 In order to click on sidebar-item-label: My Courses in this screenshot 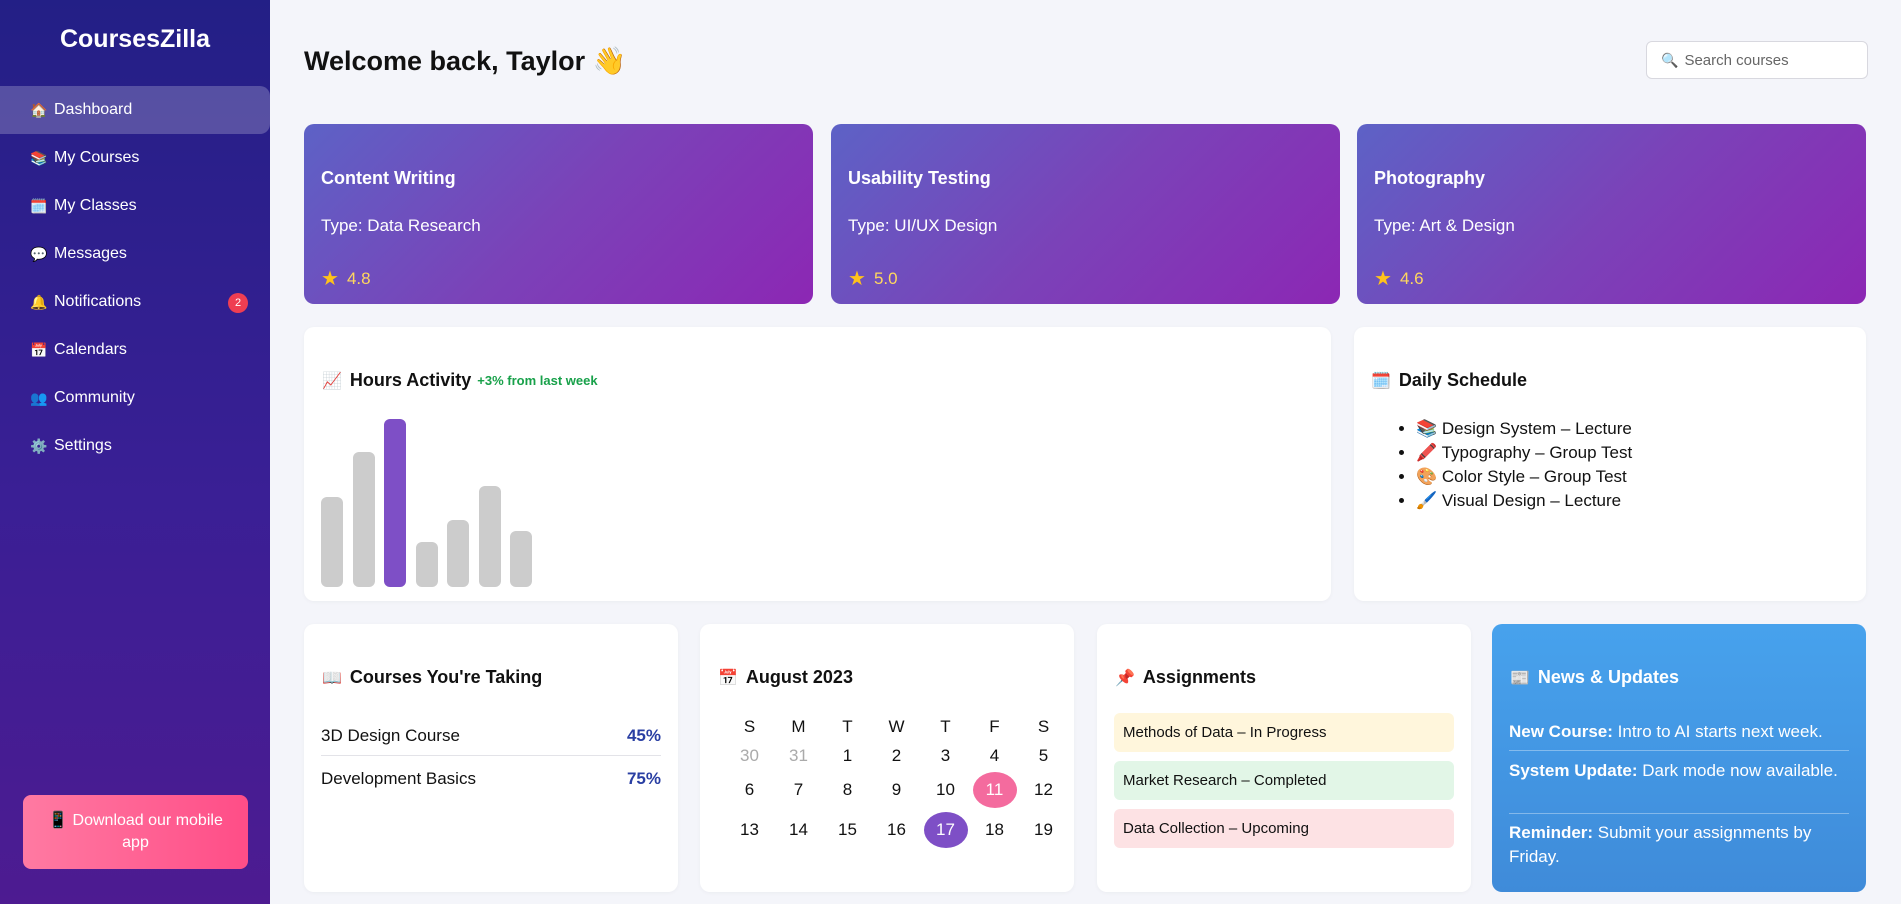, I will do `click(97, 157)`.